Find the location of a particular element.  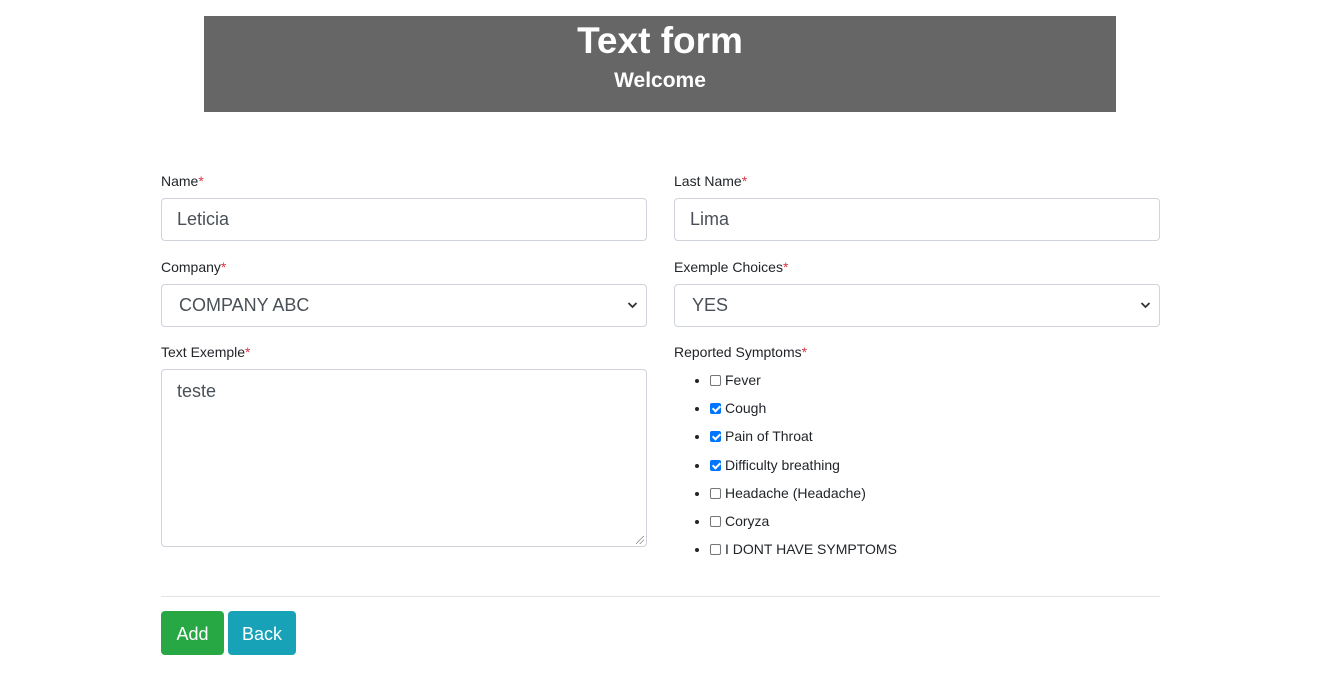

symptom-label: Pain of Throat is located at coordinates (769, 436).